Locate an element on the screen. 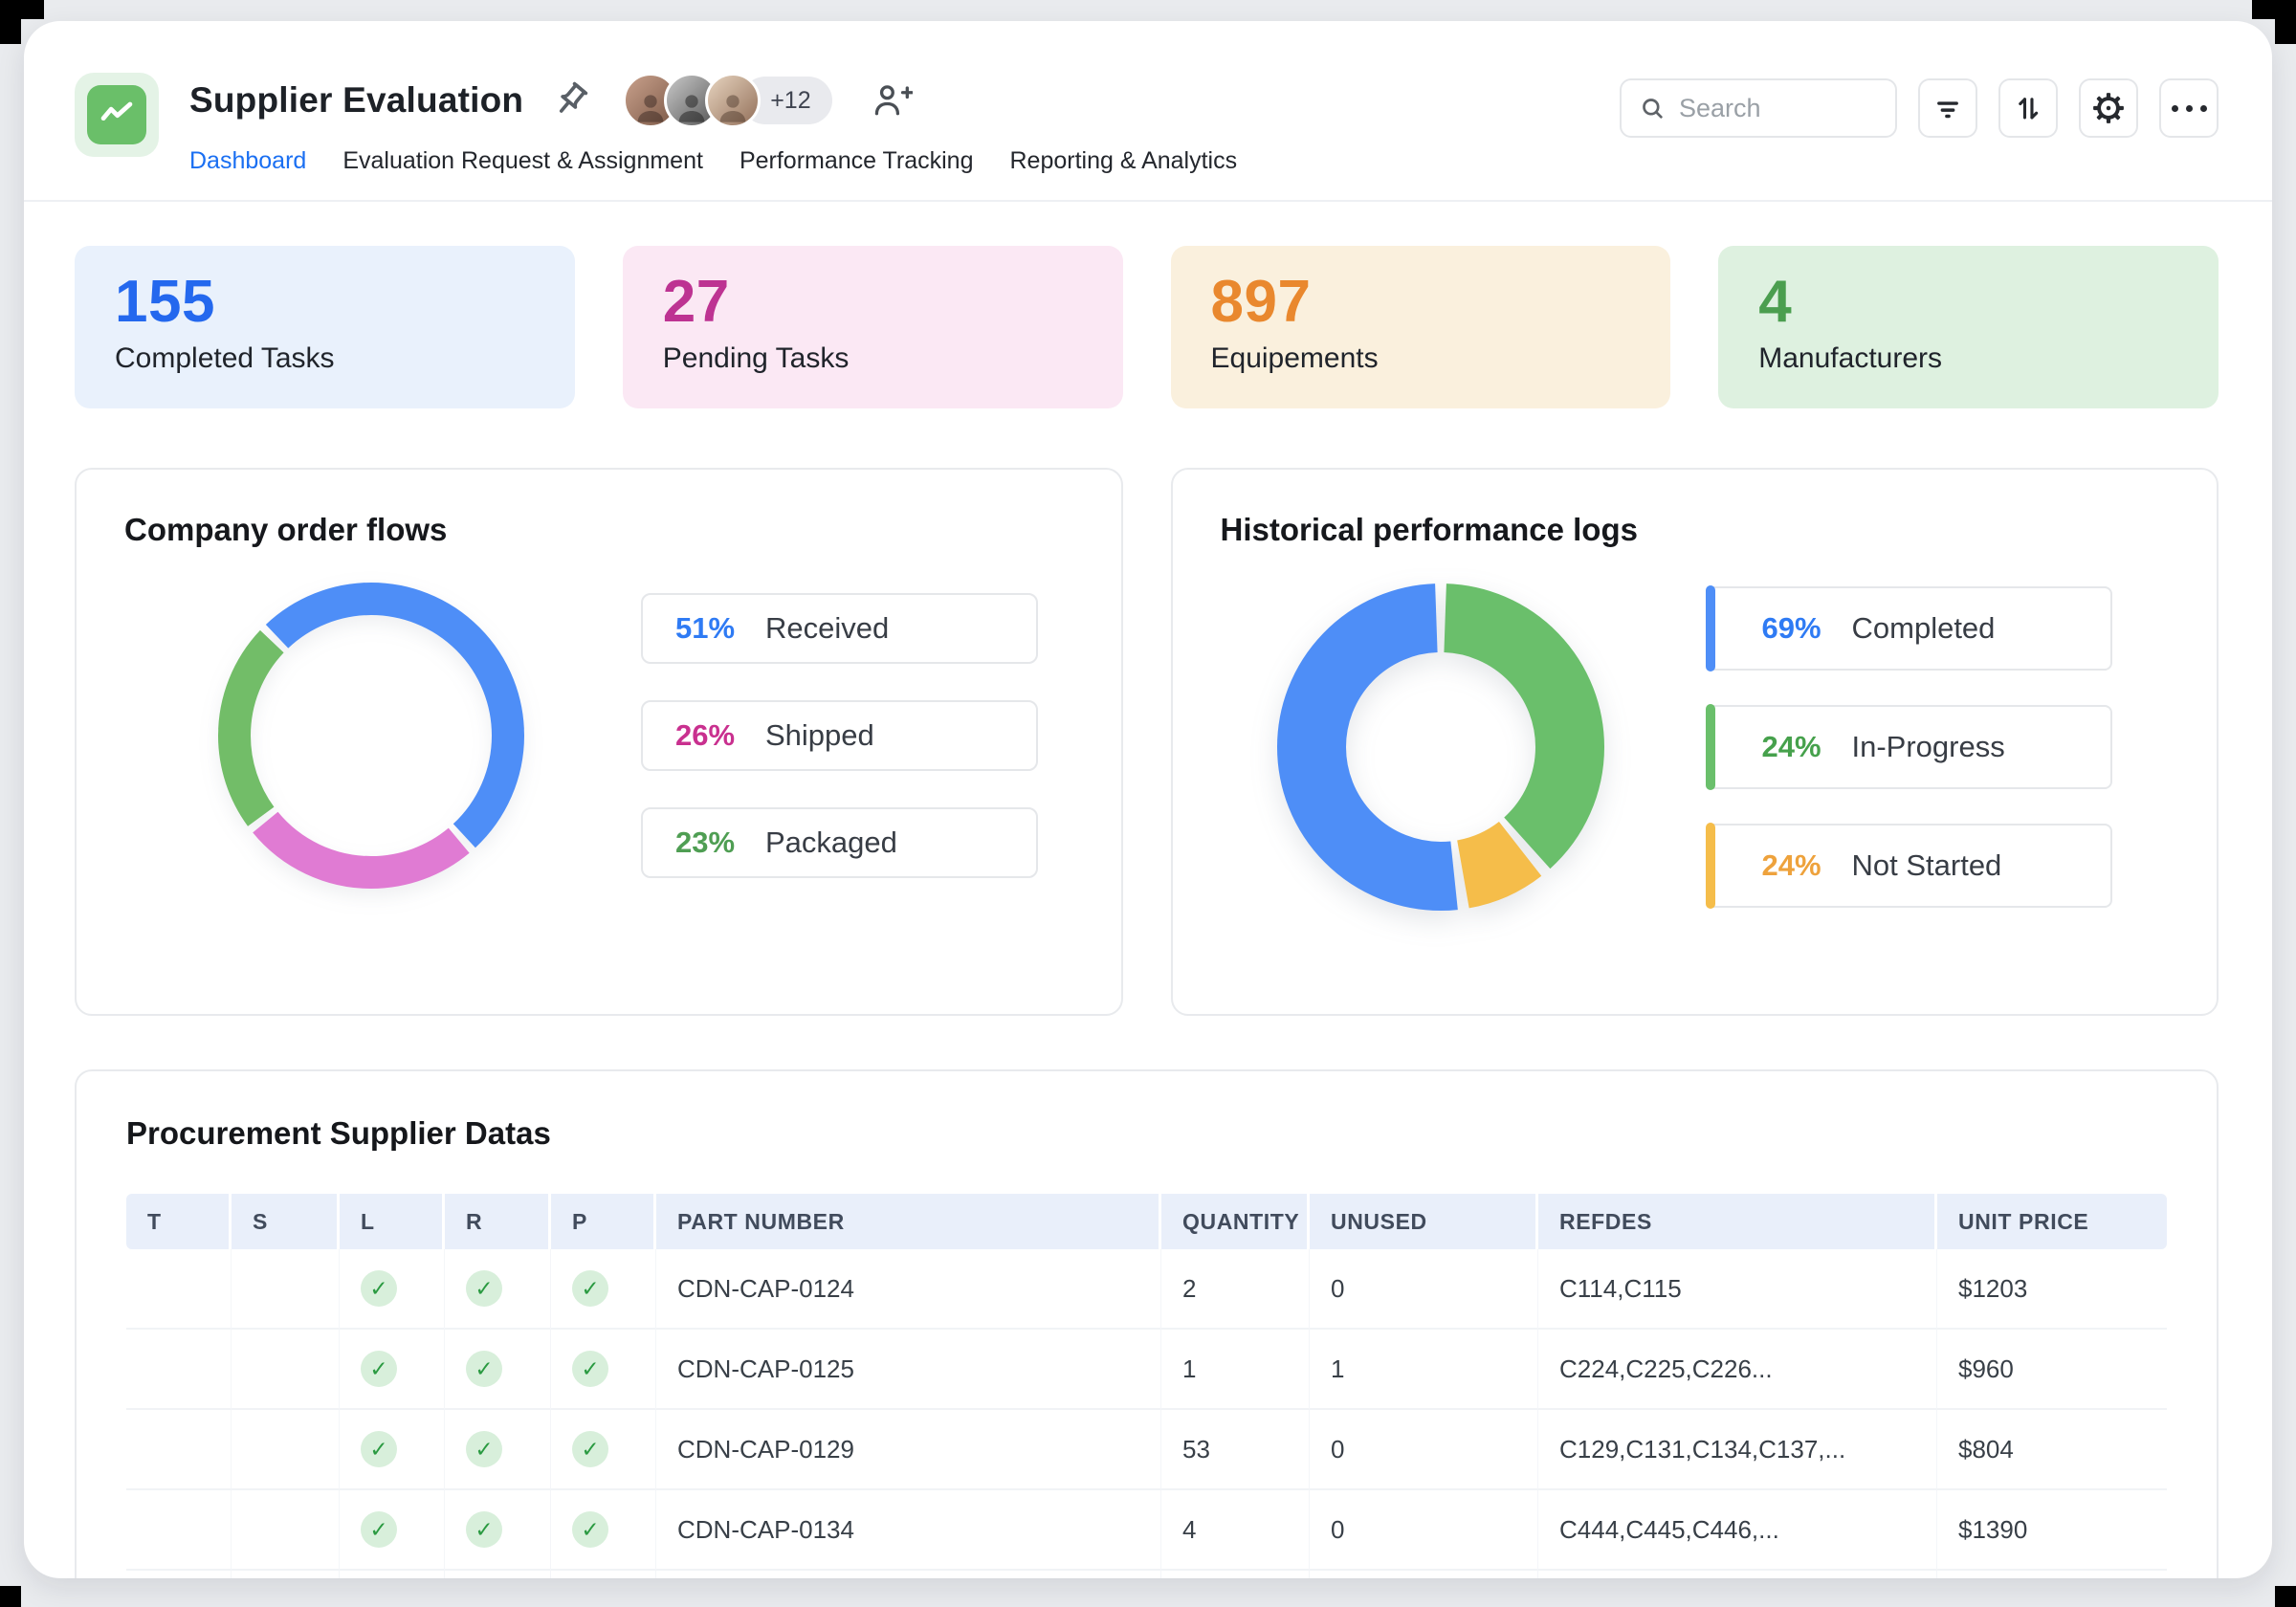 Image resolution: width=2296 pixels, height=1607 pixels. stat-card-manufacturers: 4 Manufacturers is located at coordinates (1968, 327).